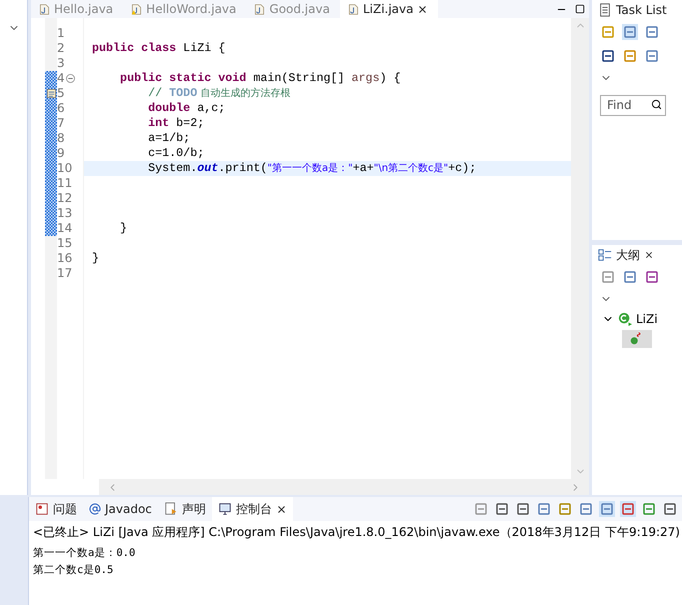 This screenshot has height=605, width=682. Describe the element at coordinates (70, 78) in the screenshot. I see `fold-icon` at that location.